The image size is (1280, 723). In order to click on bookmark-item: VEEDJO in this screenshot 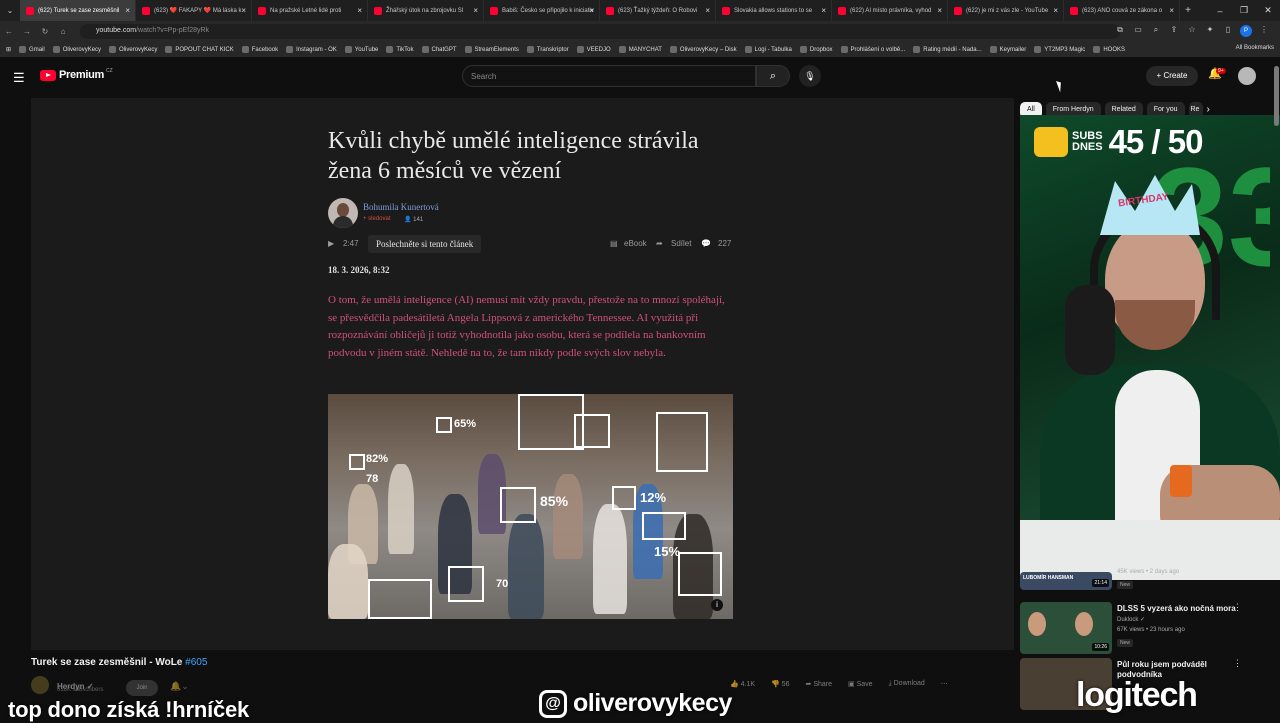, I will do `click(593, 49)`.